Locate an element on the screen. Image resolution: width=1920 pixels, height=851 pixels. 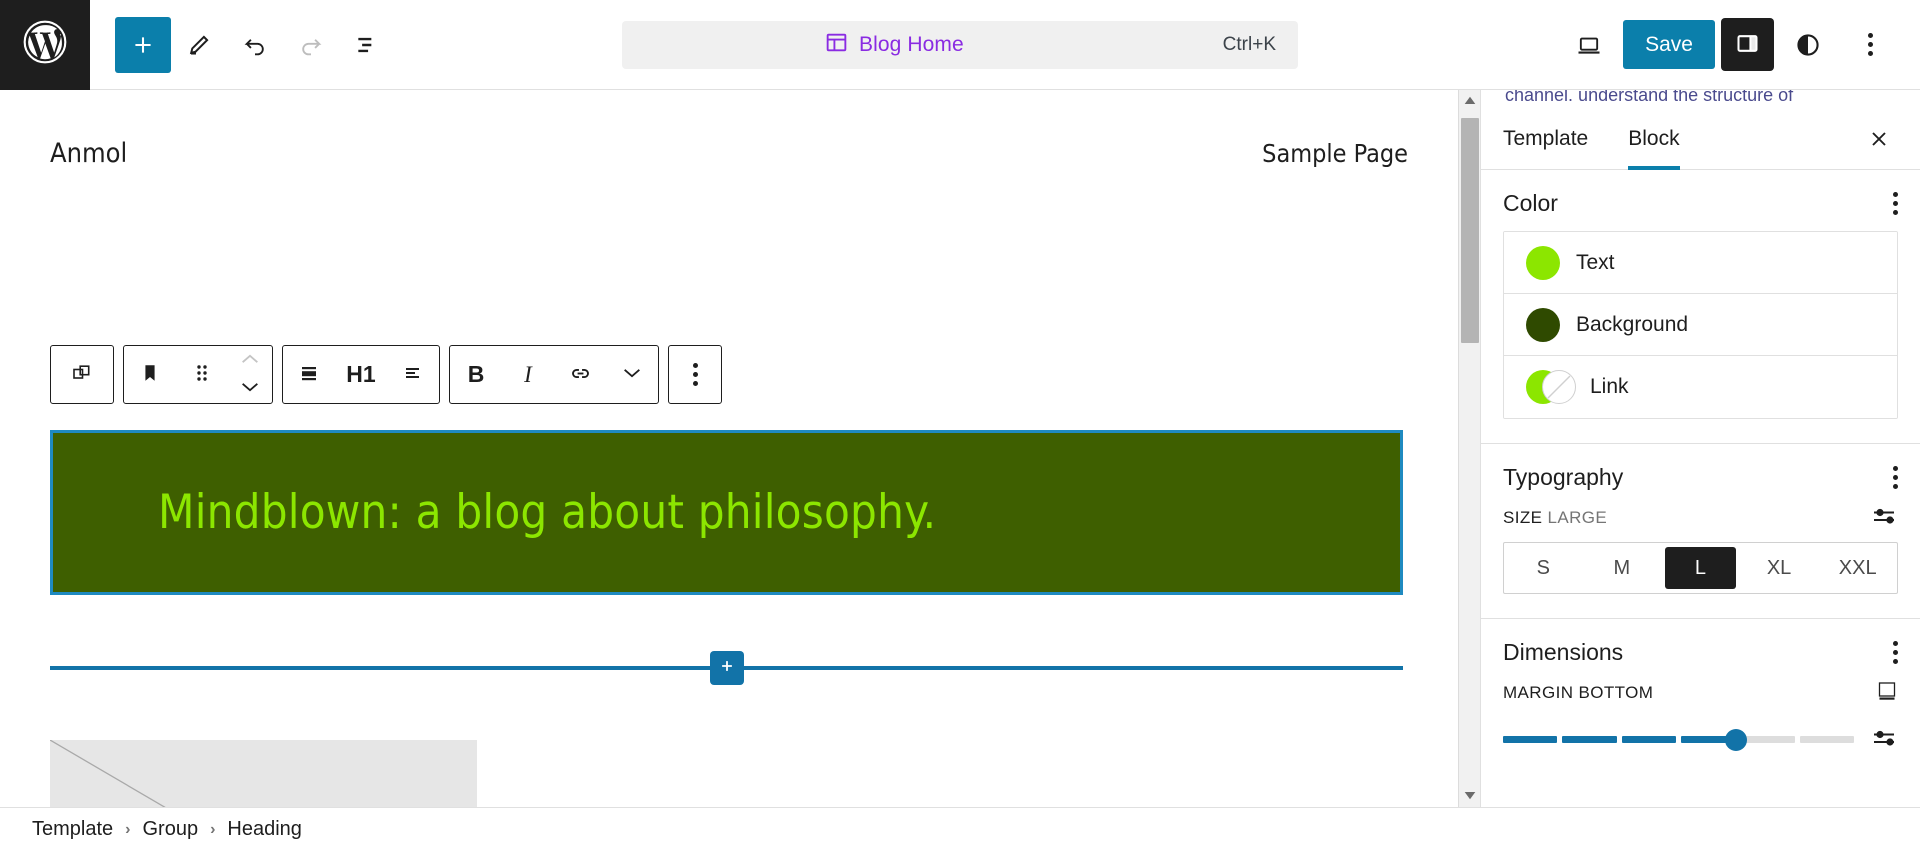
heading-level-label-button: H1 is located at coordinates (361, 374).